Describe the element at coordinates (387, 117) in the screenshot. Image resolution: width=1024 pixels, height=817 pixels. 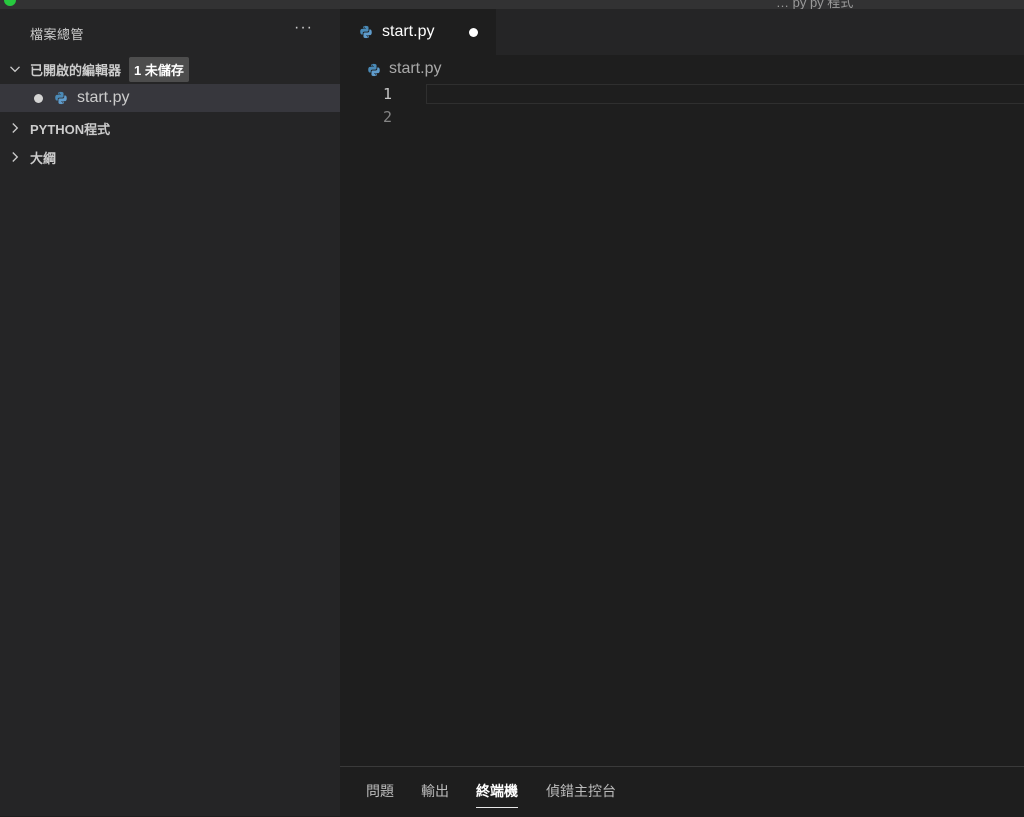
I see `line-number: 2` at that location.